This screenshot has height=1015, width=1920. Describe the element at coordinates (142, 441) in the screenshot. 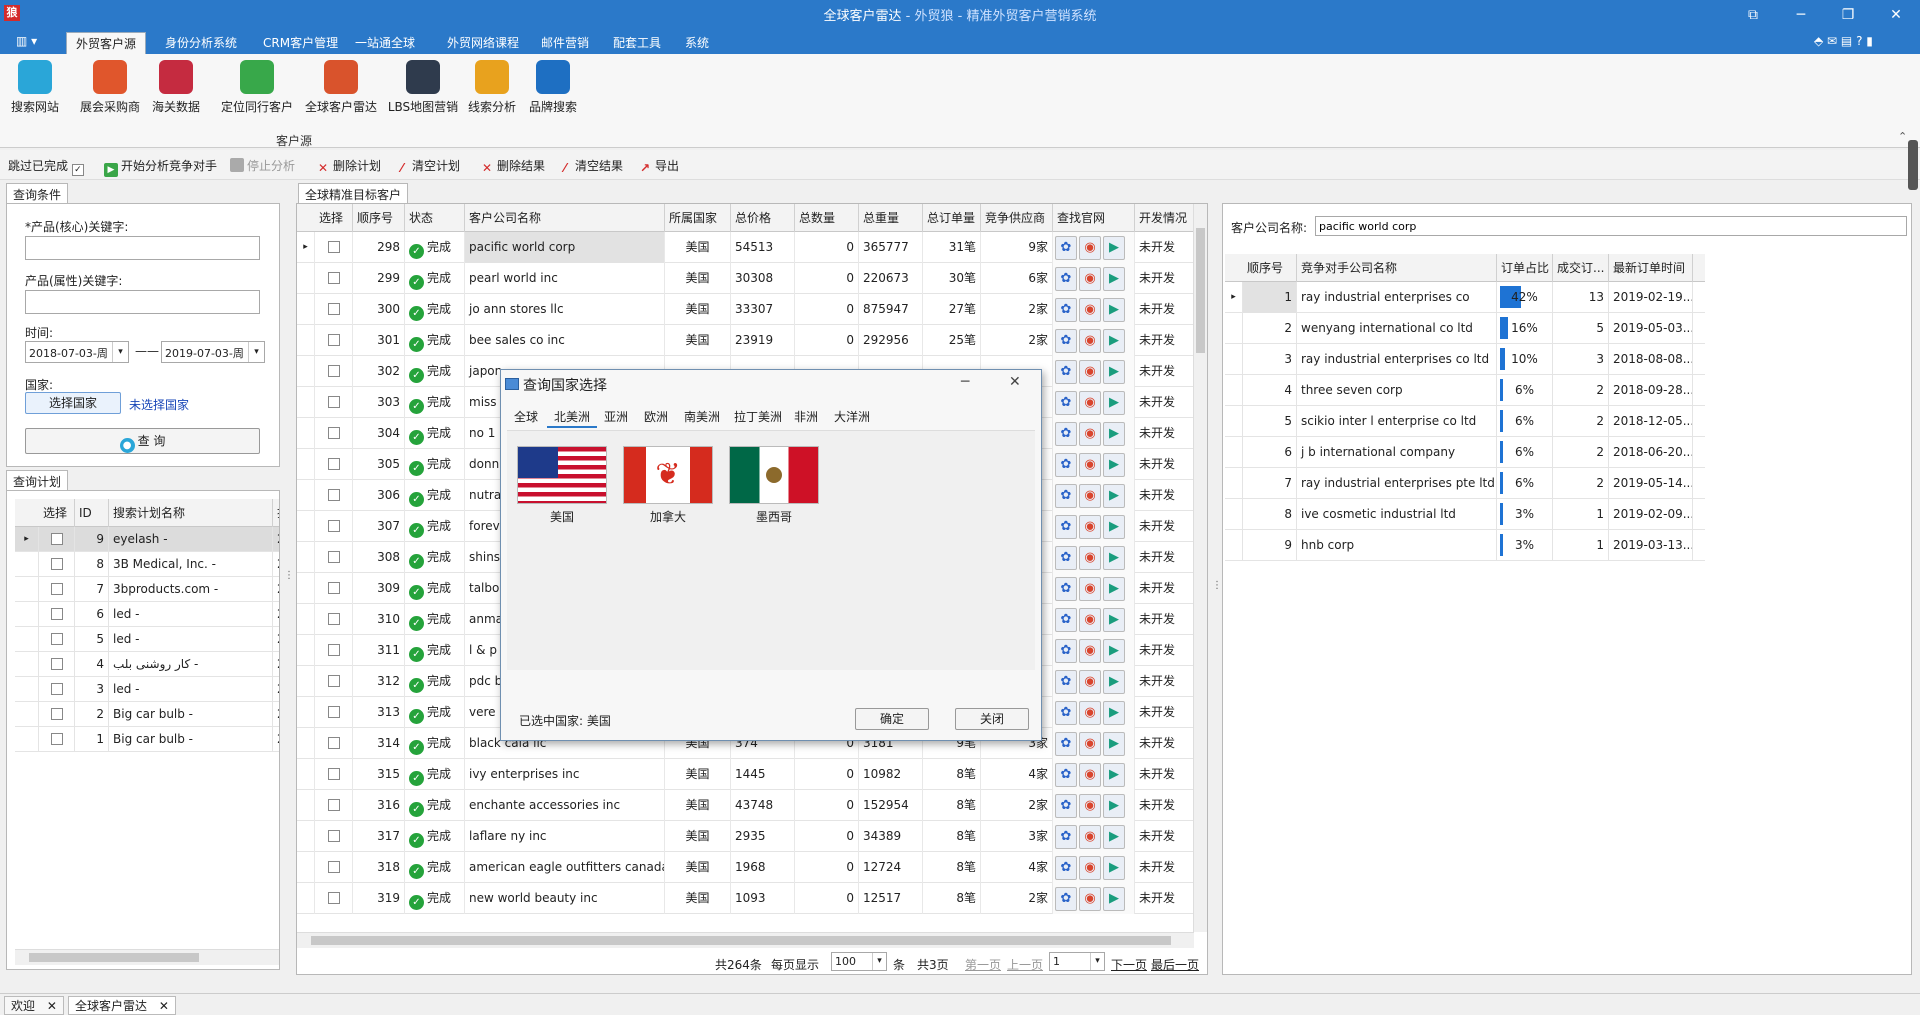

I see `search-button: ● 查 询` at that location.